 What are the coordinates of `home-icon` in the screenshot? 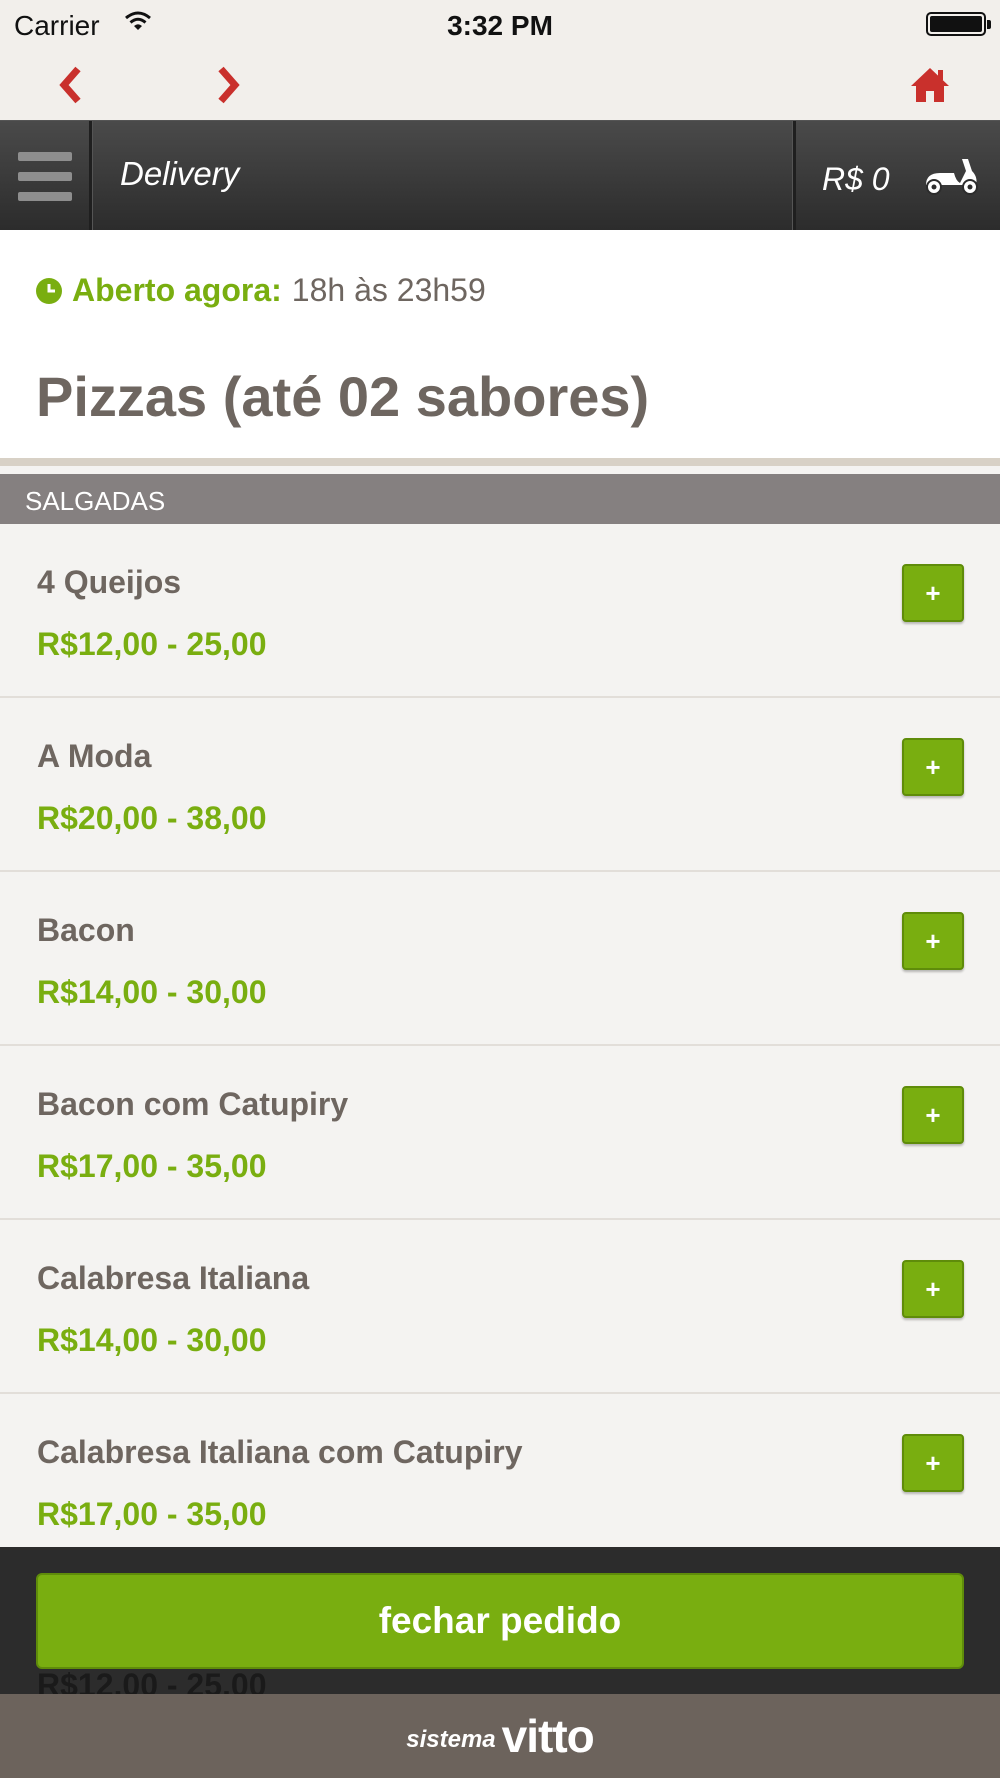 It's located at (930, 85).